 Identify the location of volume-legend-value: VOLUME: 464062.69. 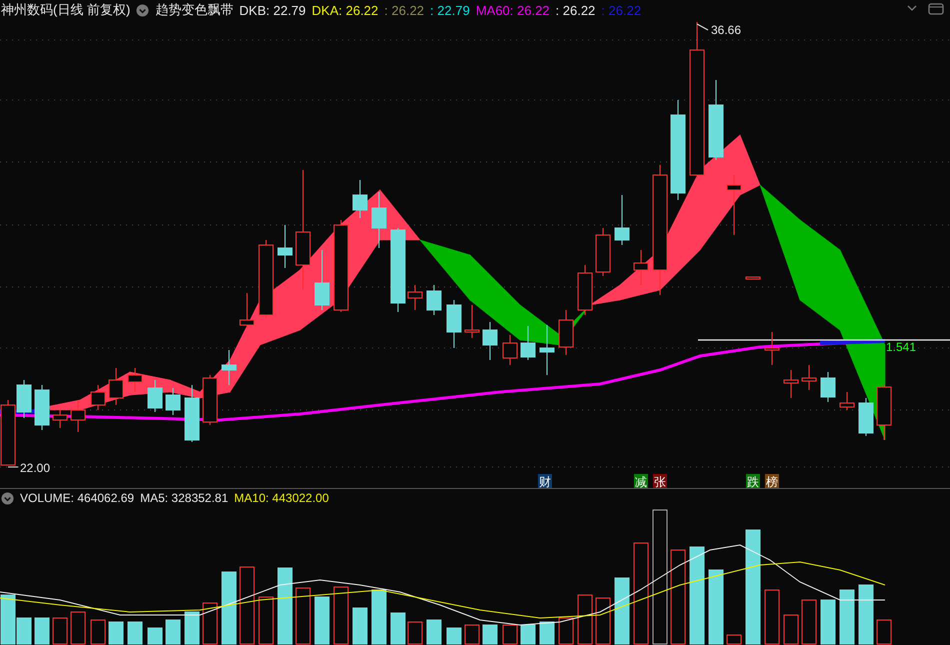
(77, 498).